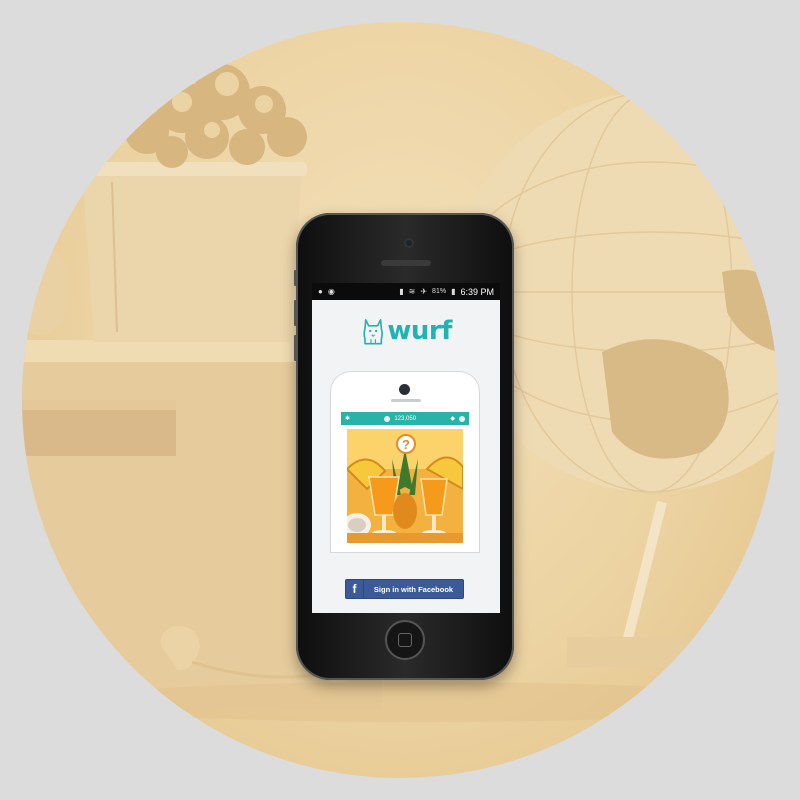  Describe the element at coordinates (387, 418) in the screenshot. I see `preview-cat-icon` at that location.